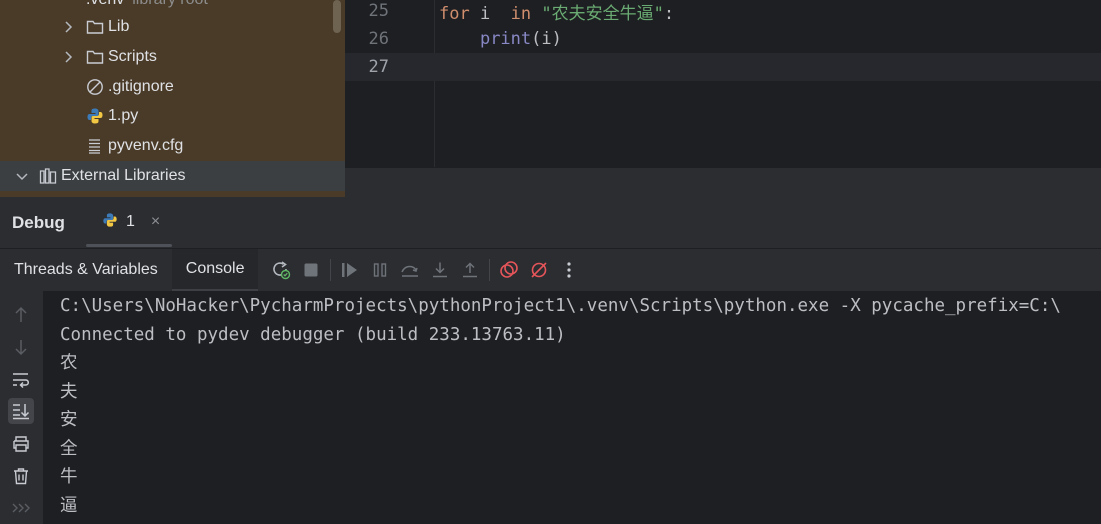  What do you see at coordinates (723, 39) in the screenshot?
I see `code-line-26: 26 print(i)` at bounding box center [723, 39].